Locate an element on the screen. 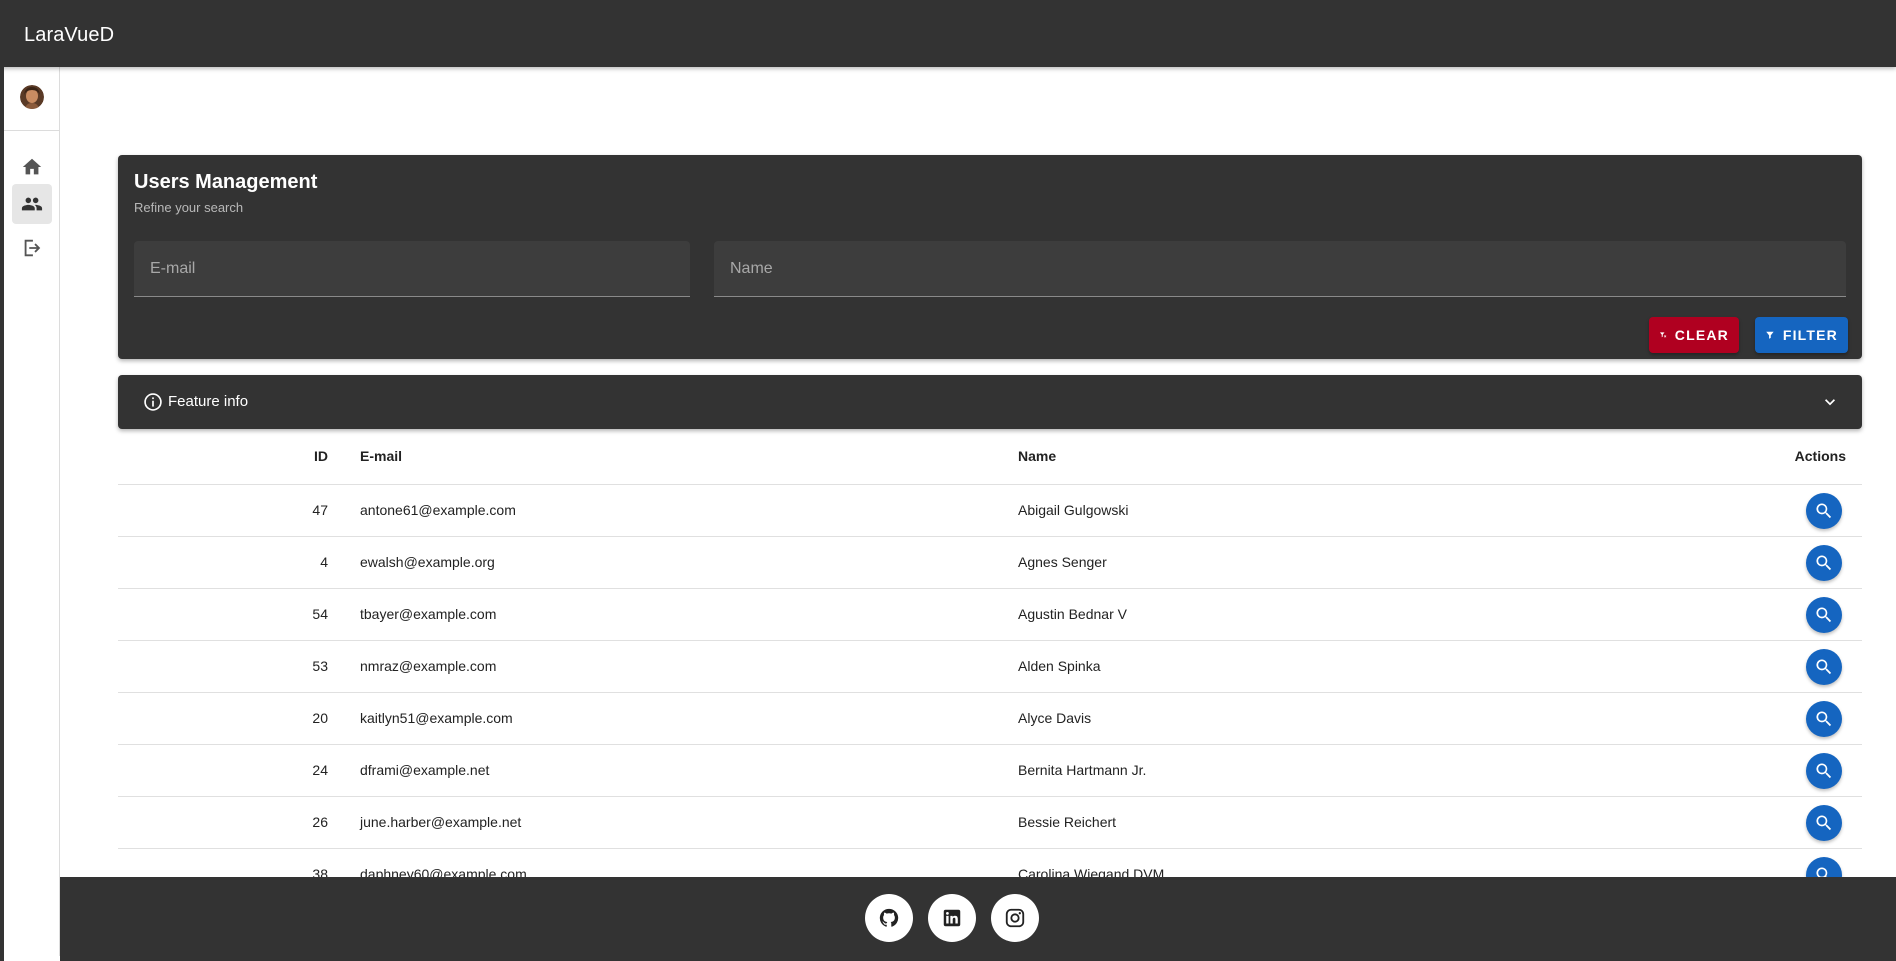 The width and height of the screenshot is (1896, 961). logout-icon is located at coordinates (32, 248).